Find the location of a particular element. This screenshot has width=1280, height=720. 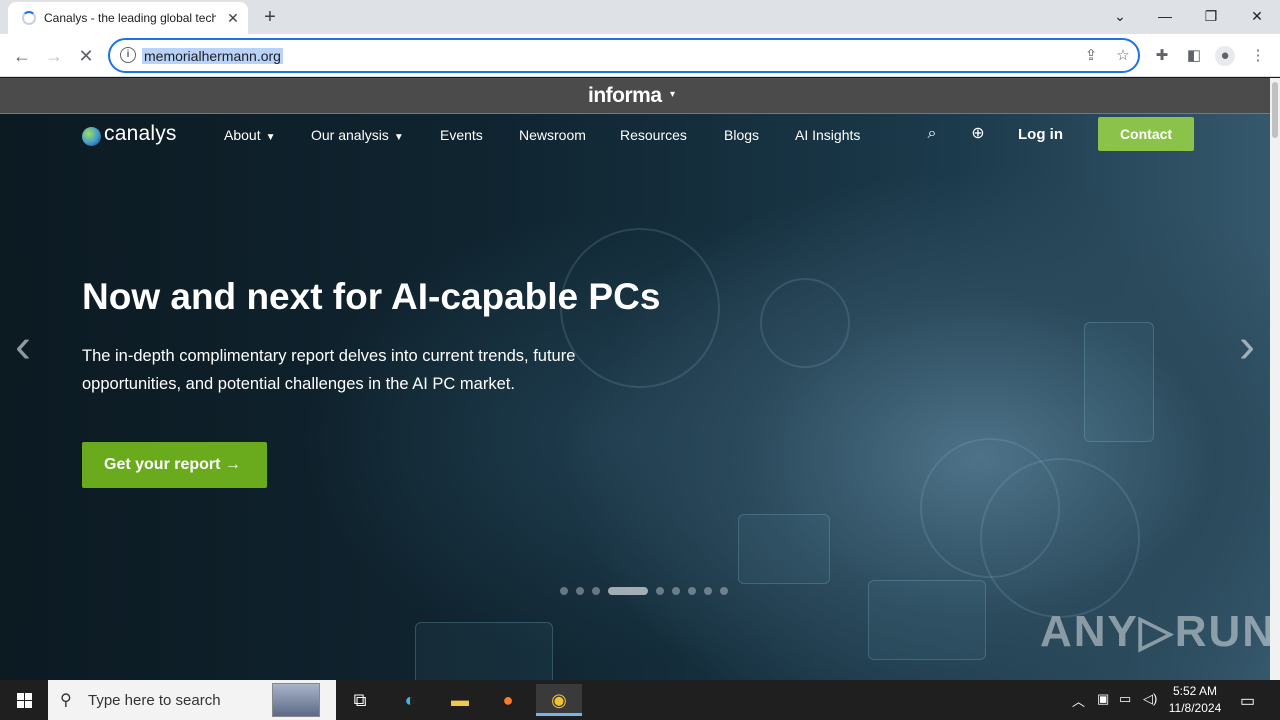

chevron-right-icon: › is located at coordinates (1247, 347).